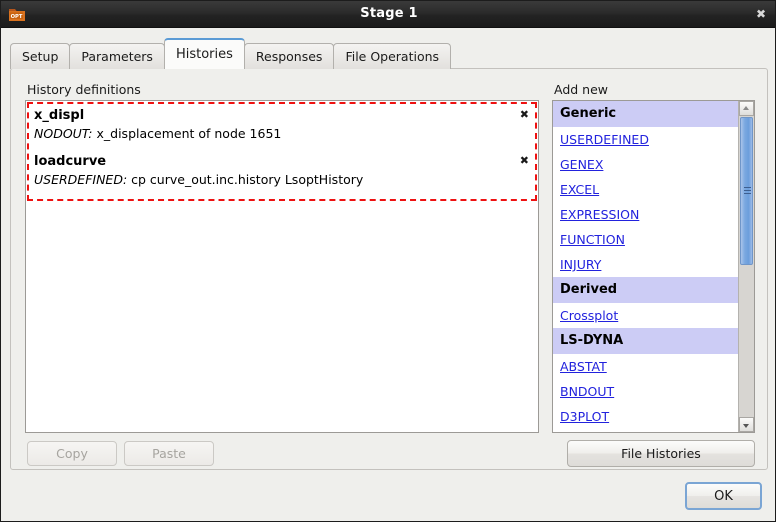 The width and height of the screenshot is (776, 522). What do you see at coordinates (204, 53) in the screenshot?
I see `tab-histories: Histories` at bounding box center [204, 53].